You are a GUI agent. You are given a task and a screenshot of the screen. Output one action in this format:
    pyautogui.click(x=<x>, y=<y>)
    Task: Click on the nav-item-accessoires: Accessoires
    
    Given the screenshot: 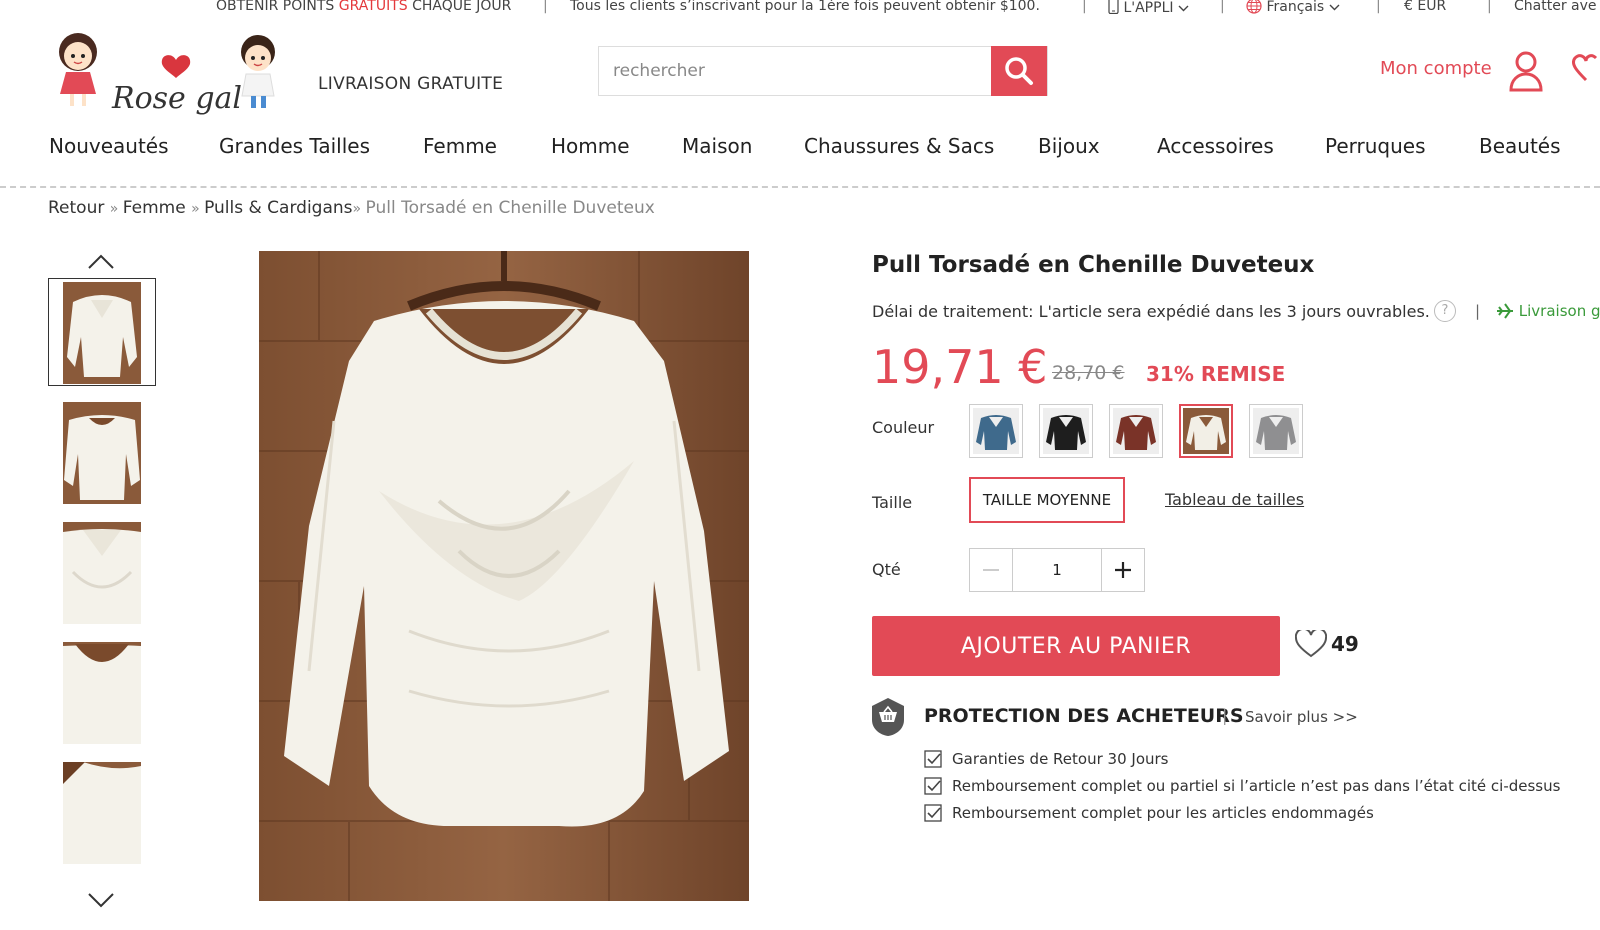 What is the action you would take?
    pyautogui.click(x=1215, y=146)
    